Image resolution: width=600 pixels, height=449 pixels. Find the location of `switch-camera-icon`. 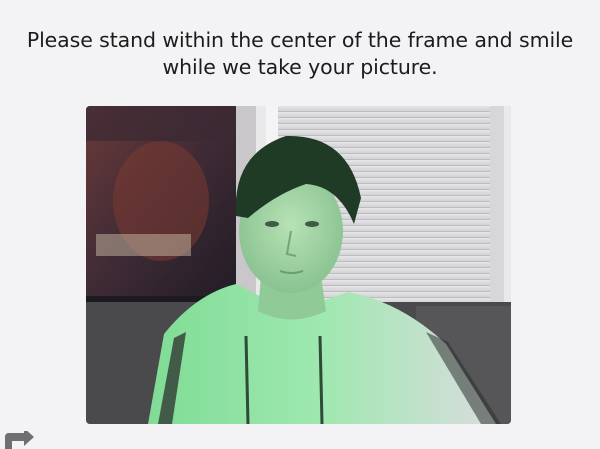

switch-camera-icon is located at coordinates (19, 438).